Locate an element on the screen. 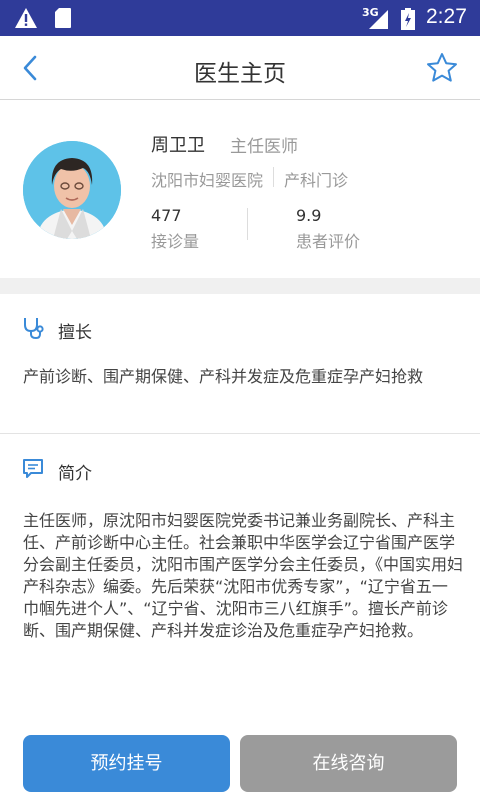 The image size is (480, 800). status-bar: 3G 2:27 is located at coordinates (240, 18).